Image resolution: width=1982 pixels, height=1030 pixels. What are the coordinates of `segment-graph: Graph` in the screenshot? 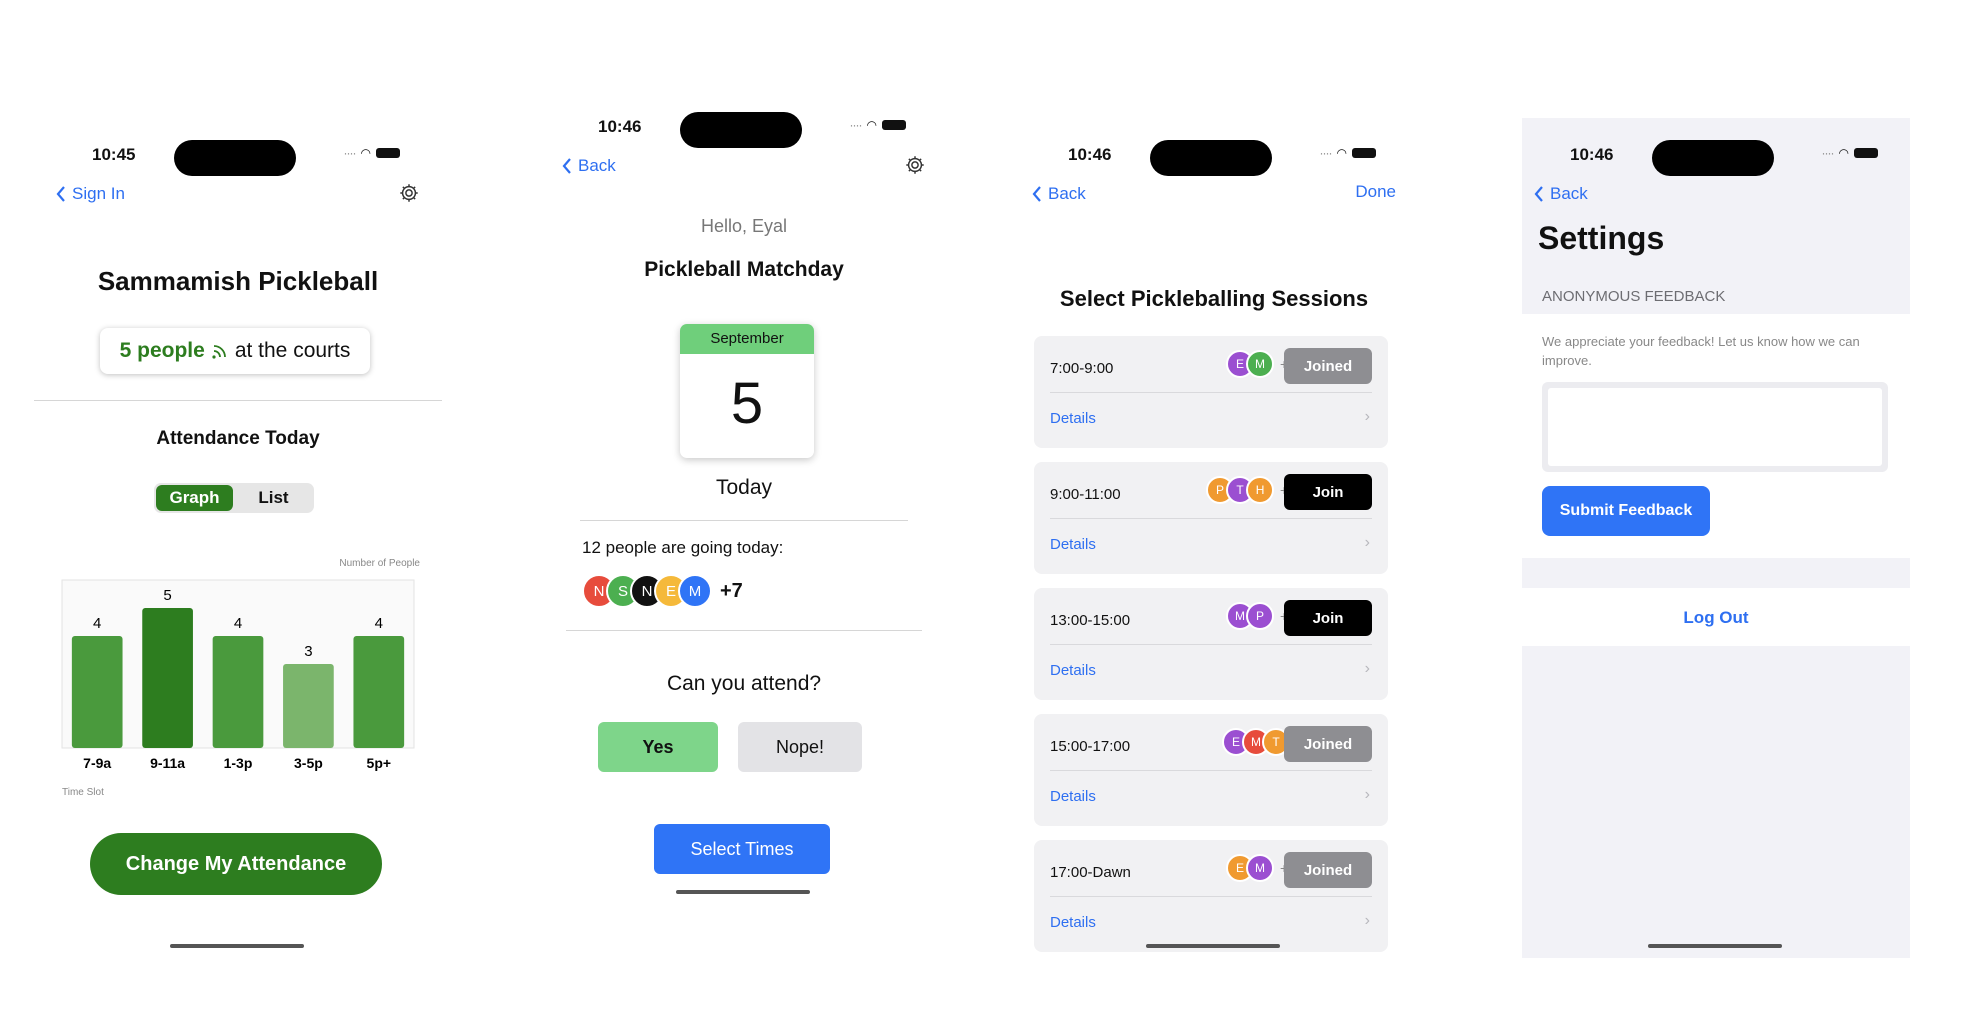 It's located at (194, 498).